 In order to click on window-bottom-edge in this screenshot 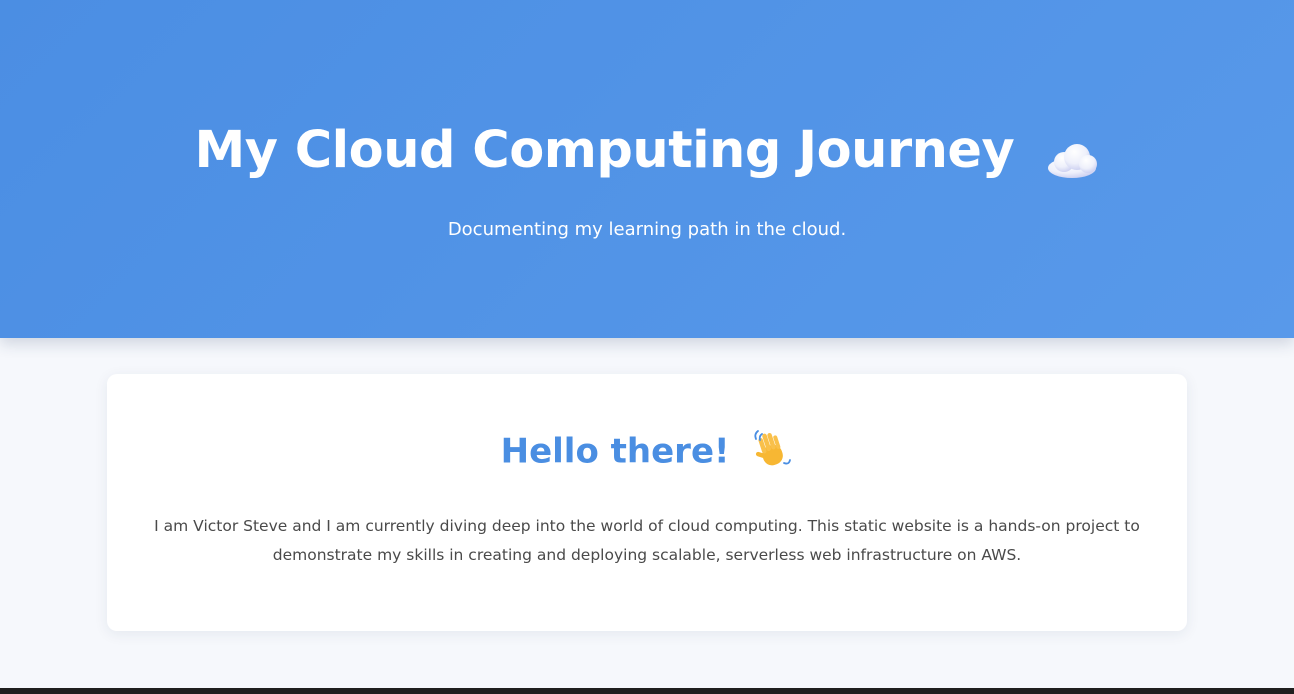, I will do `click(647, 691)`.